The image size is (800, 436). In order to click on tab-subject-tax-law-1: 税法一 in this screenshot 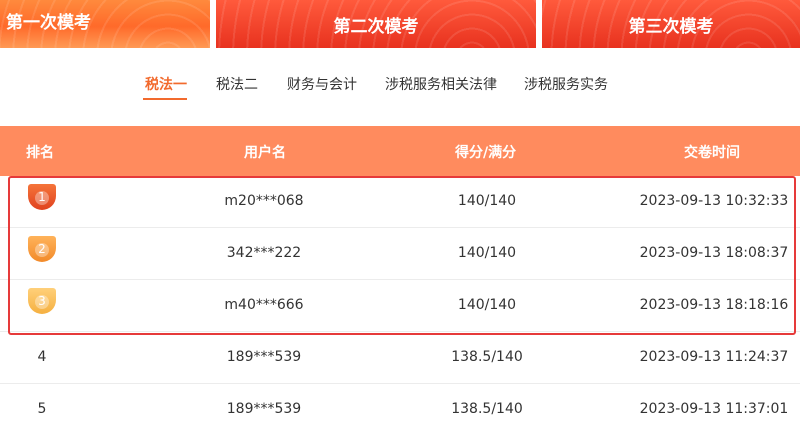, I will do `click(166, 84)`.